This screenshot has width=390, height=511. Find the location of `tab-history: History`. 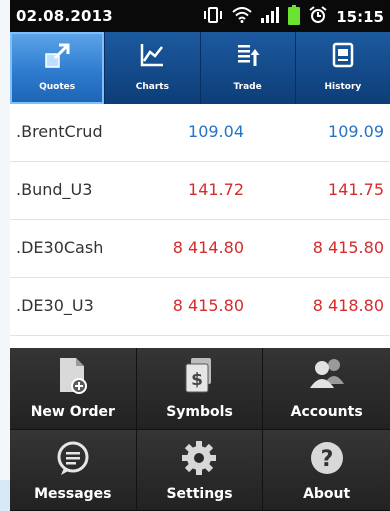

tab-history: History is located at coordinates (343, 68).